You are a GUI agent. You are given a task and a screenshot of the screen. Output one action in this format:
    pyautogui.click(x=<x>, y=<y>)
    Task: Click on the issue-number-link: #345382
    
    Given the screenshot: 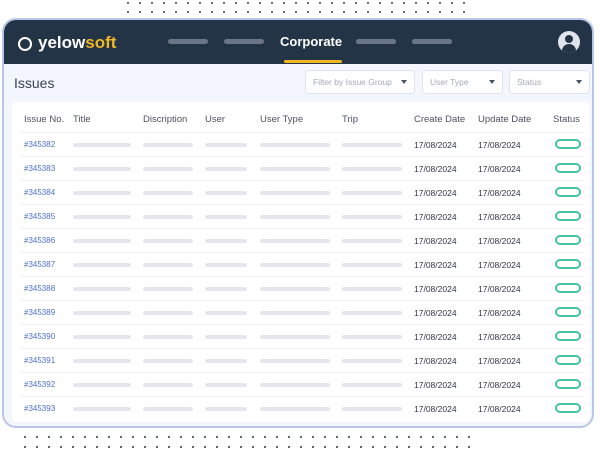 What is the action you would take?
    pyautogui.click(x=39, y=144)
    